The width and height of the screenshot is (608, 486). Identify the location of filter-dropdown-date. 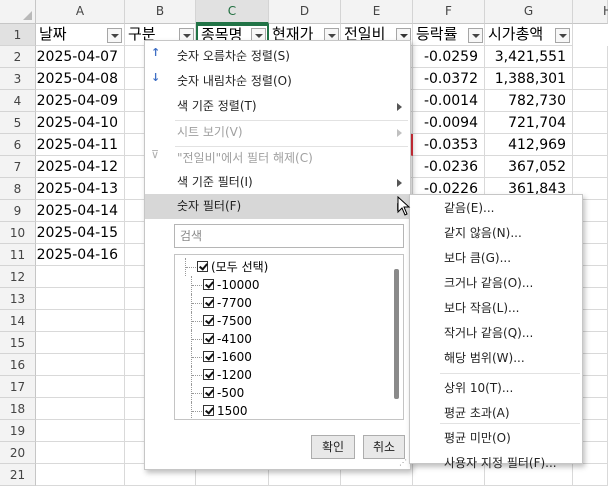
(114, 35).